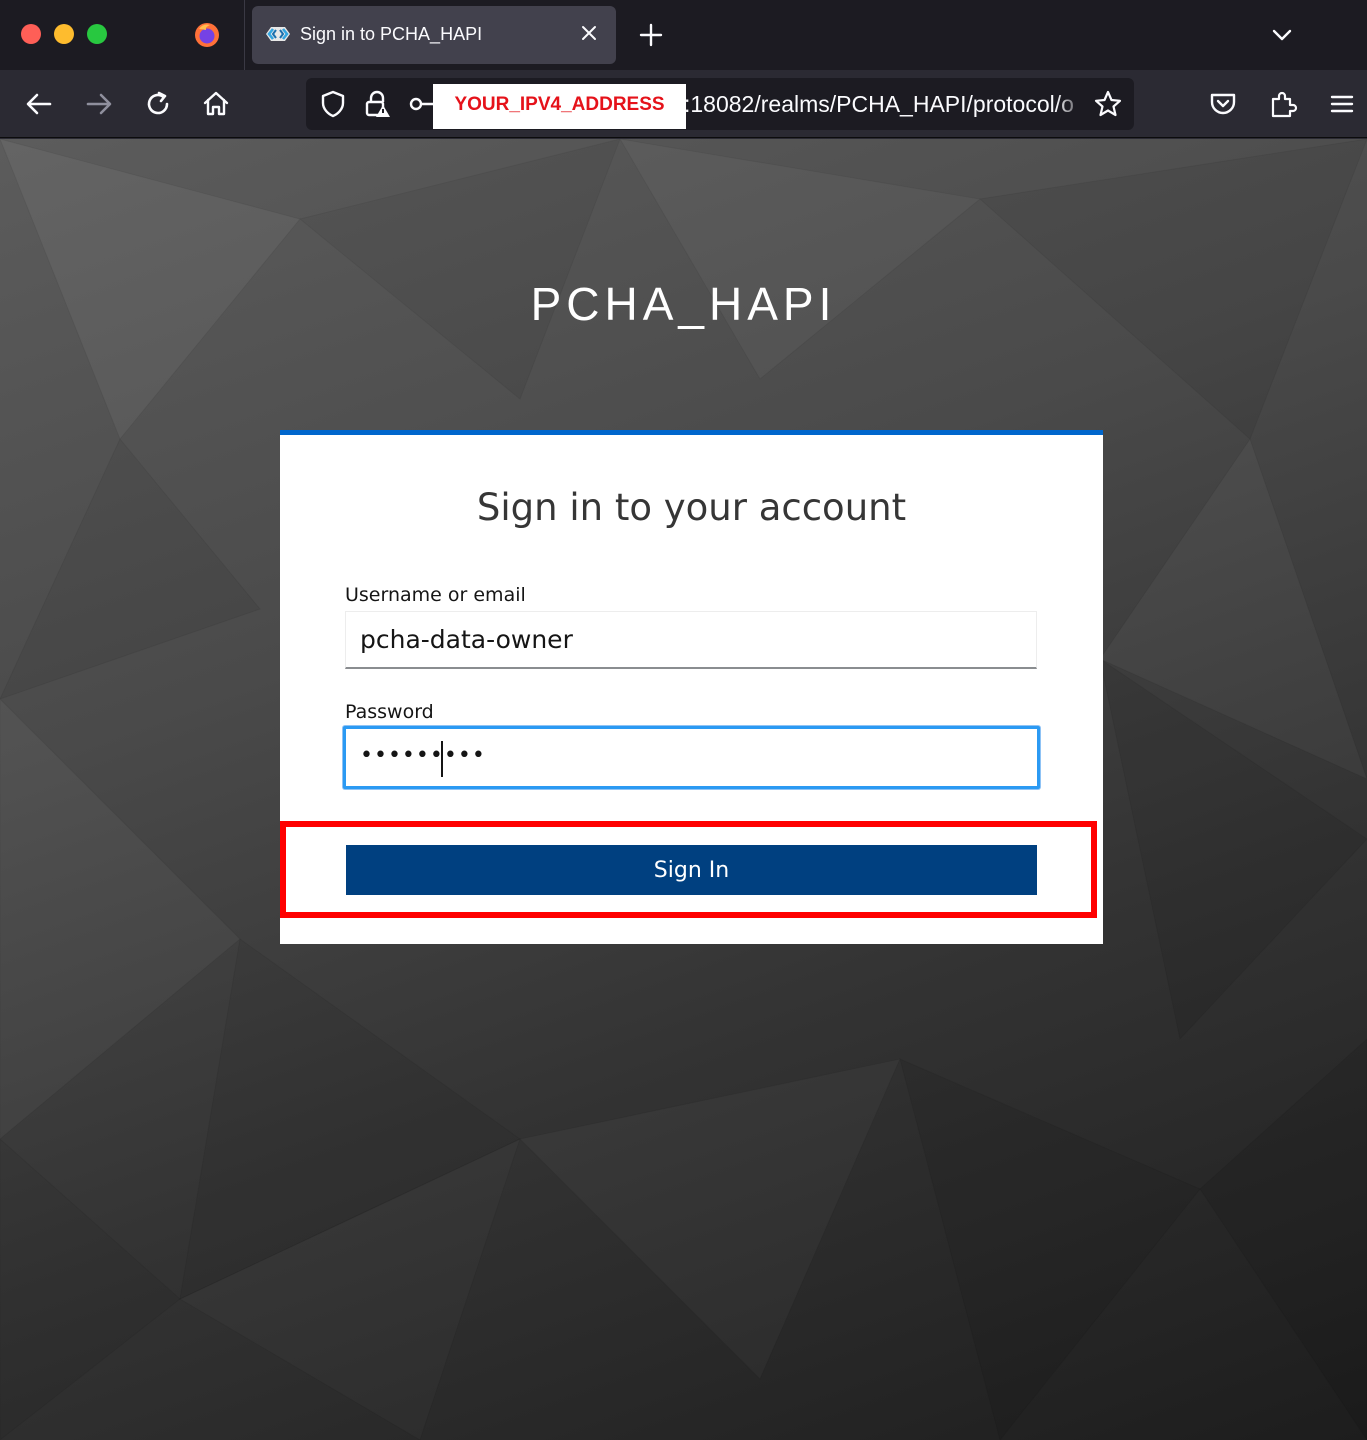 The image size is (1367, 1440). I want to click on reload-icon, so click(158, 104).